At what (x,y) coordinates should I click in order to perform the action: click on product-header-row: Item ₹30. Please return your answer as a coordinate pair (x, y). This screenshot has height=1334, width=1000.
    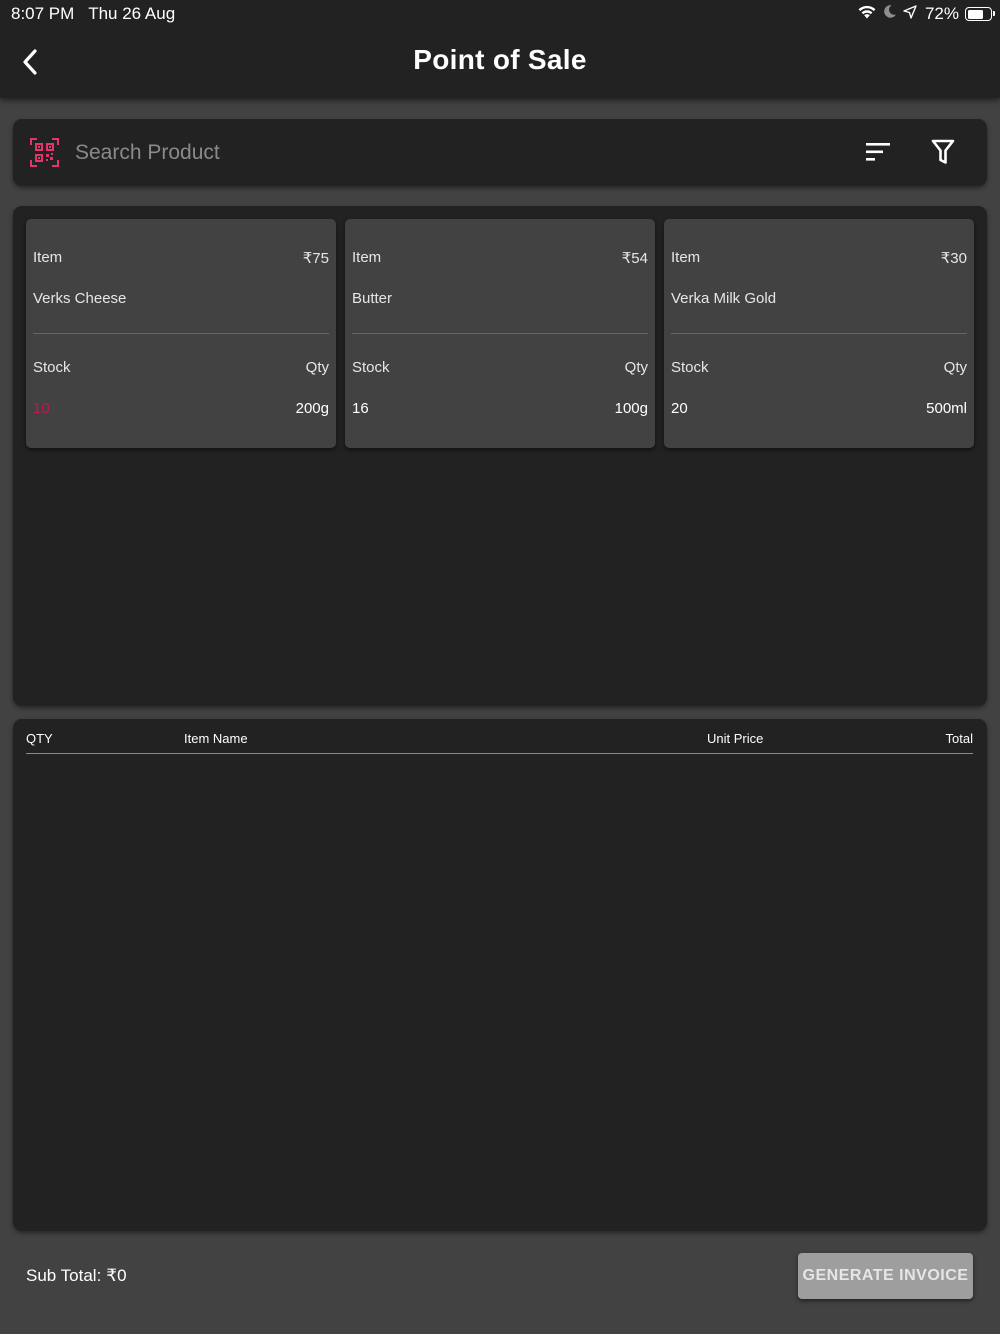
    Looking at the image, I should click on (819, 258).